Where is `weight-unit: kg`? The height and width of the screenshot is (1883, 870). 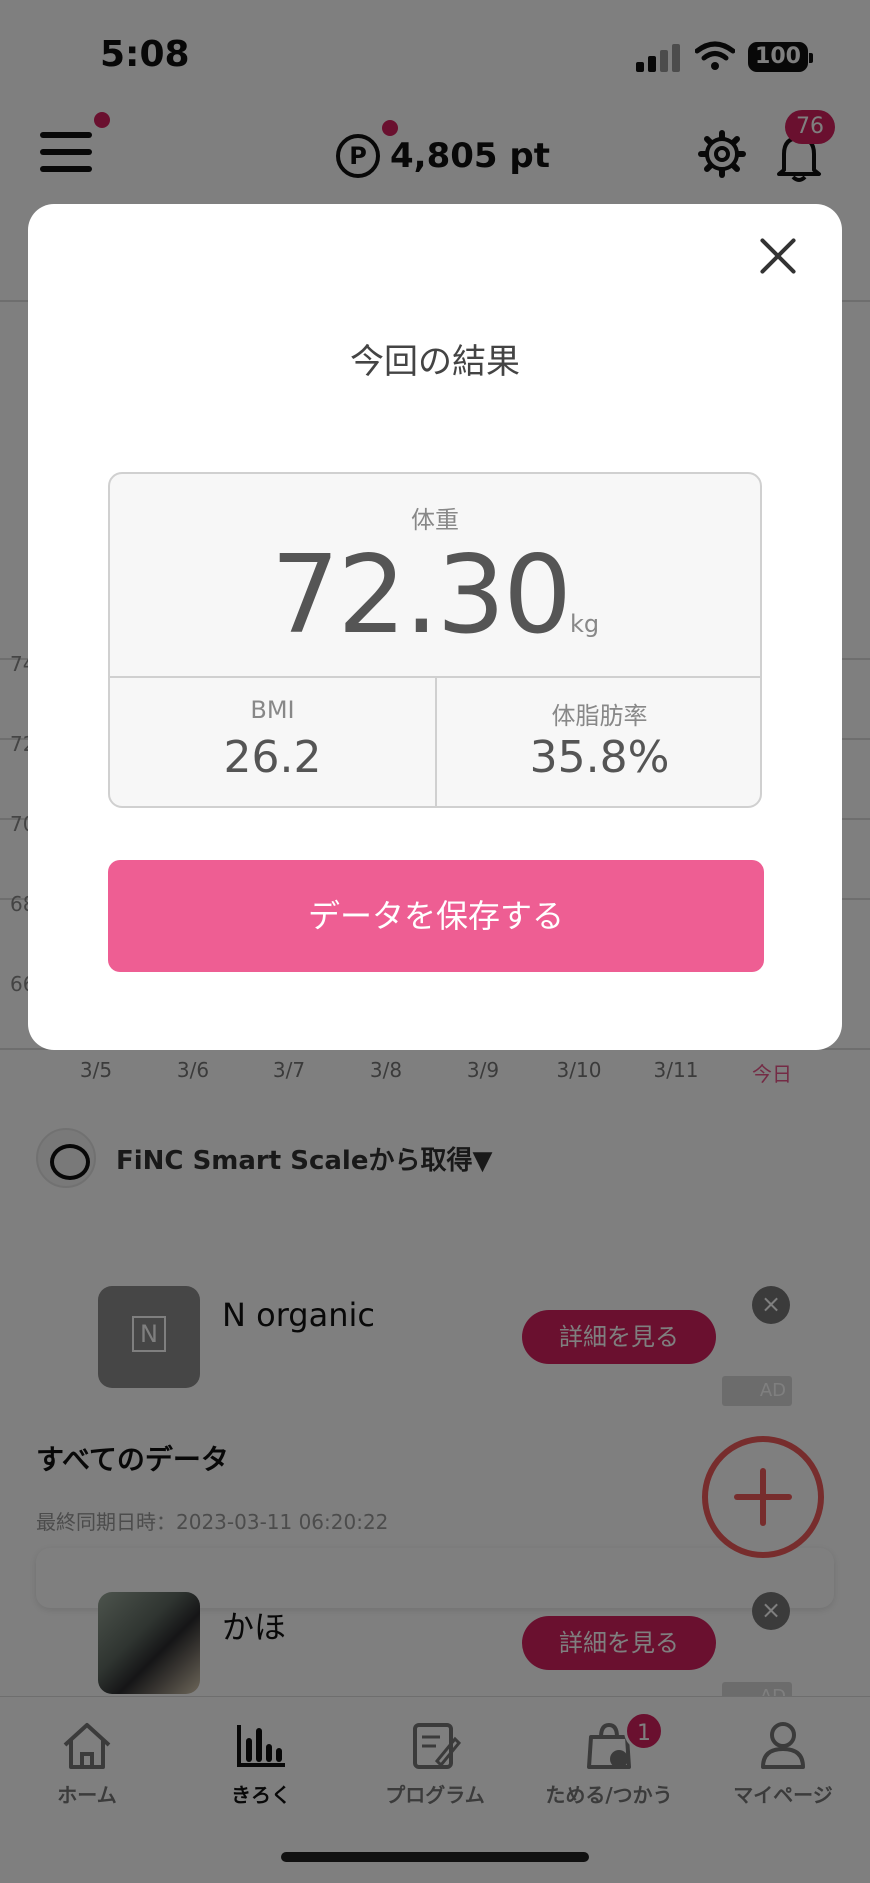
weight-unit: kg is located at coordinates (585, 624).